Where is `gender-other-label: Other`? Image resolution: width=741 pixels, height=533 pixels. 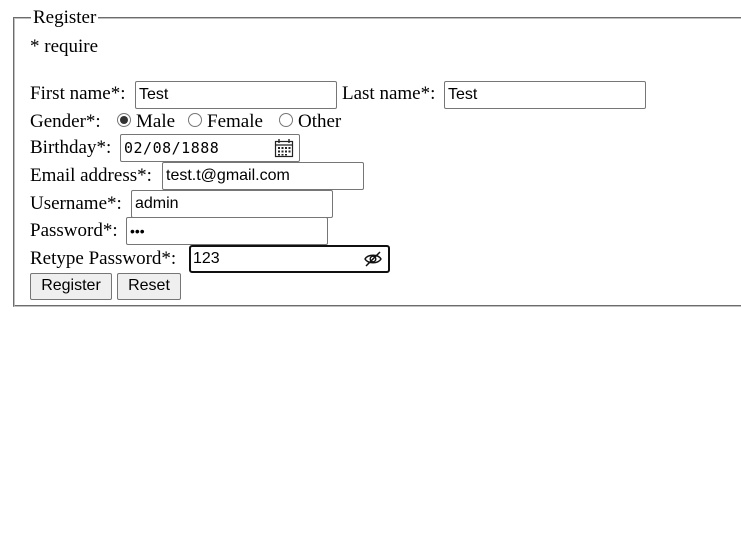 gender-other-label: Other is located at coordinates (319, 122).